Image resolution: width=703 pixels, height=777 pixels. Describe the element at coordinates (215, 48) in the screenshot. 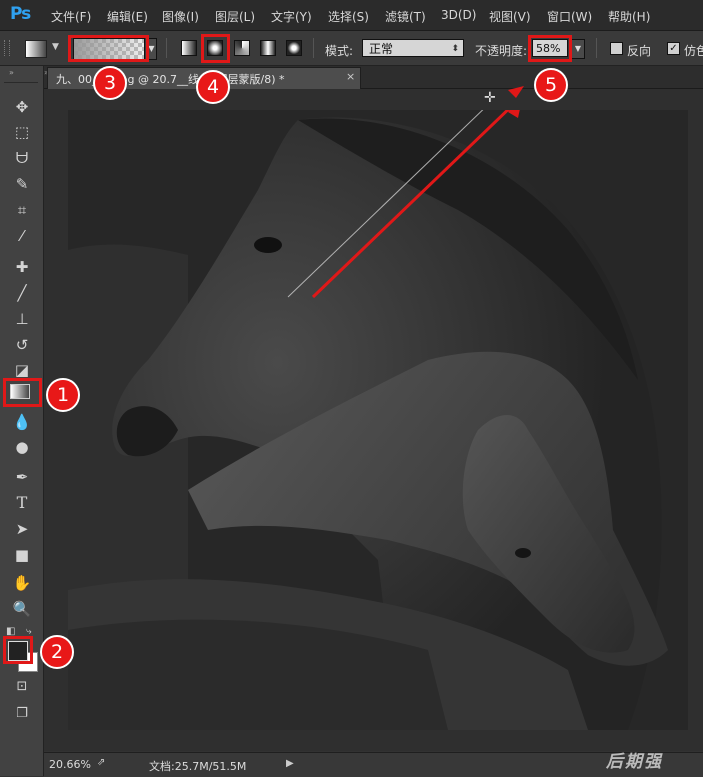

I see `highlight-radial-button` at that location.